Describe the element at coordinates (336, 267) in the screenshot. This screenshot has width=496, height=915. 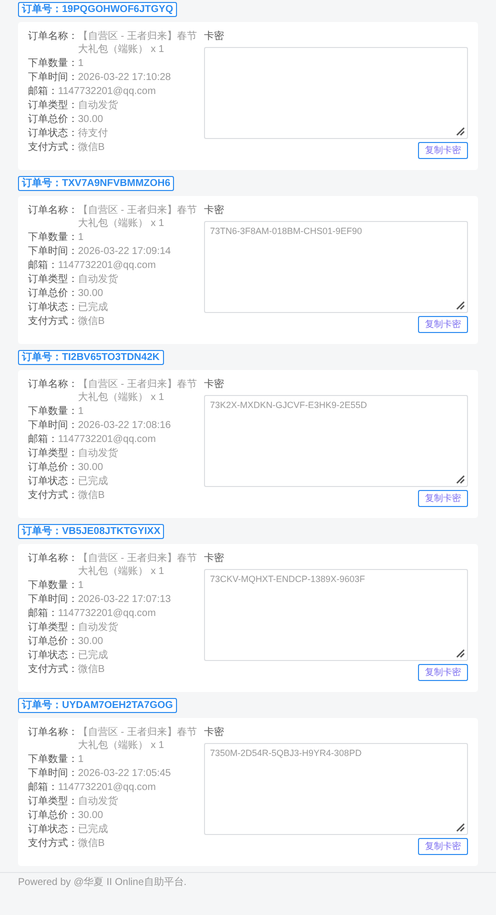
I see `card-code-field: 73TN6-3F8AM-018BM-CHS01-9EF90` at that location.